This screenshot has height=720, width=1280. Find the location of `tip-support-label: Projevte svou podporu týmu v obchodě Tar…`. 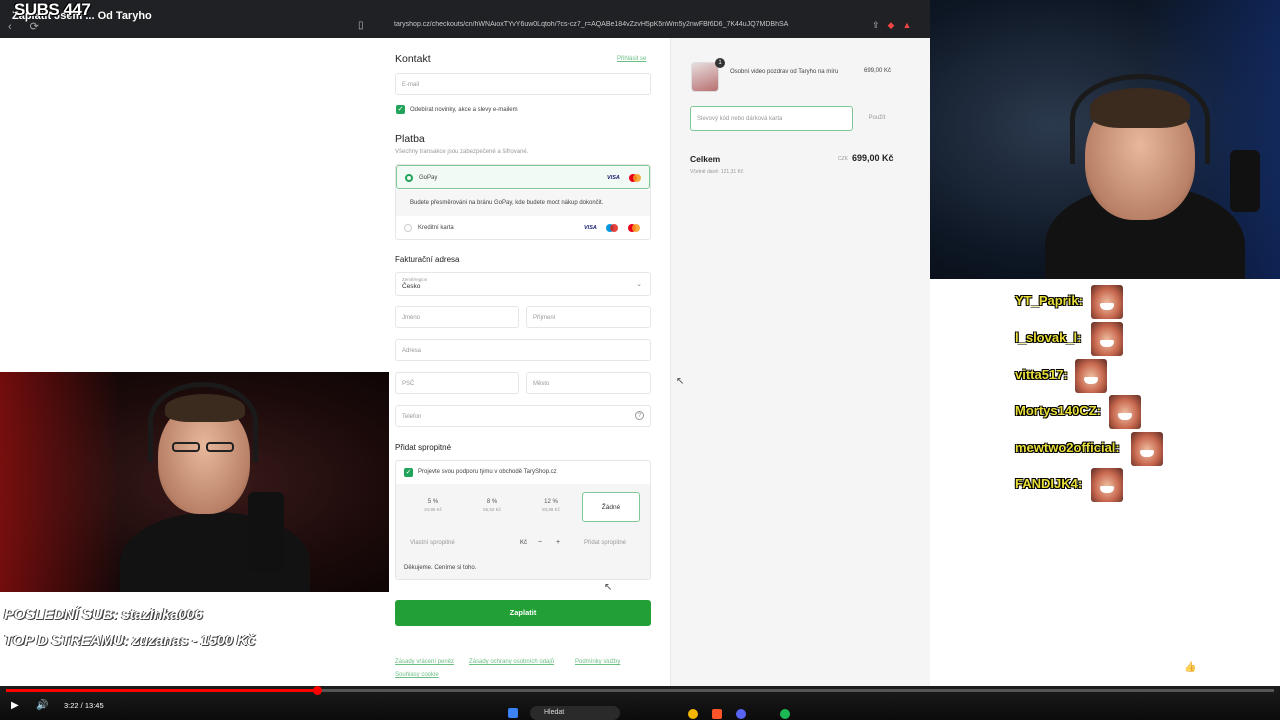

tip-support-label: Projevte svou podporu týmu v obchodě Tar… is located at coordinates (487, 472).